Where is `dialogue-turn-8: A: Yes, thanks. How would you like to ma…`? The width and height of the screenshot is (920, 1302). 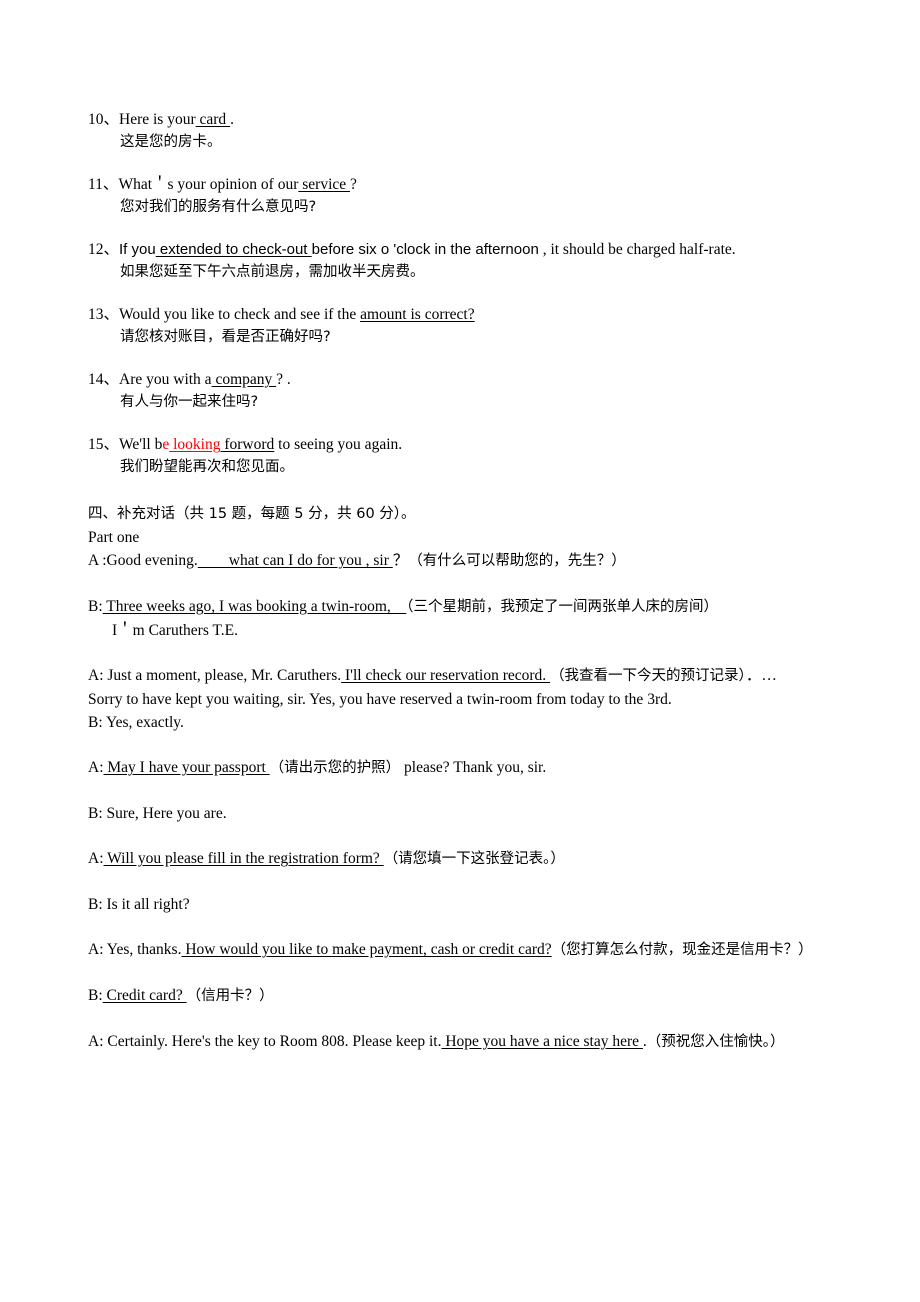
dialogue-turn-8: A: Yes, thanks. How would you like to ma… is located at coordinates (479, 950).